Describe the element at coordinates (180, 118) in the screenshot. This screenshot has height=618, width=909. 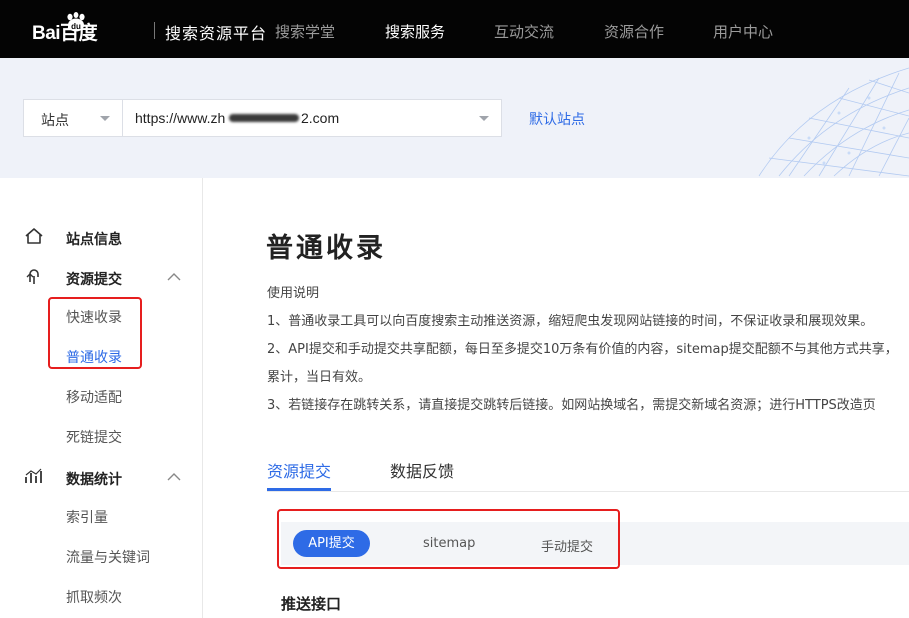
I see `site-url-prefix: https://www.zh` at that location.